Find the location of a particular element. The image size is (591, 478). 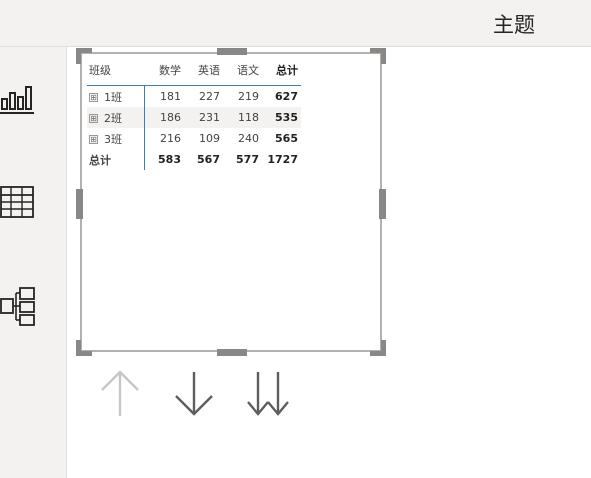

drill-down-button is located at coordinates (194, 394).